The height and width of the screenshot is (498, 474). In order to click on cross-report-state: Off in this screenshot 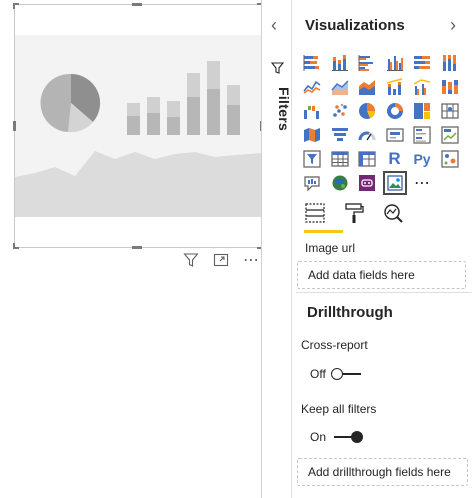, I will do `click(318, 374)`.